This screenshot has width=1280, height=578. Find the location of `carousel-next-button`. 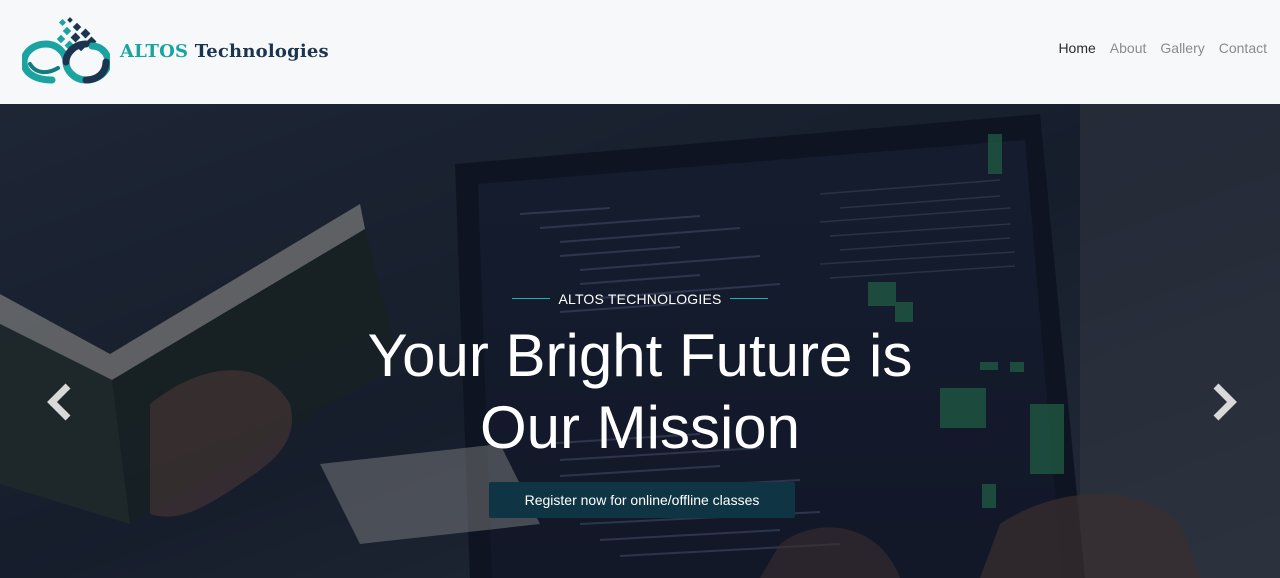

carousel-next-button is located at coordinates (1222, 402).